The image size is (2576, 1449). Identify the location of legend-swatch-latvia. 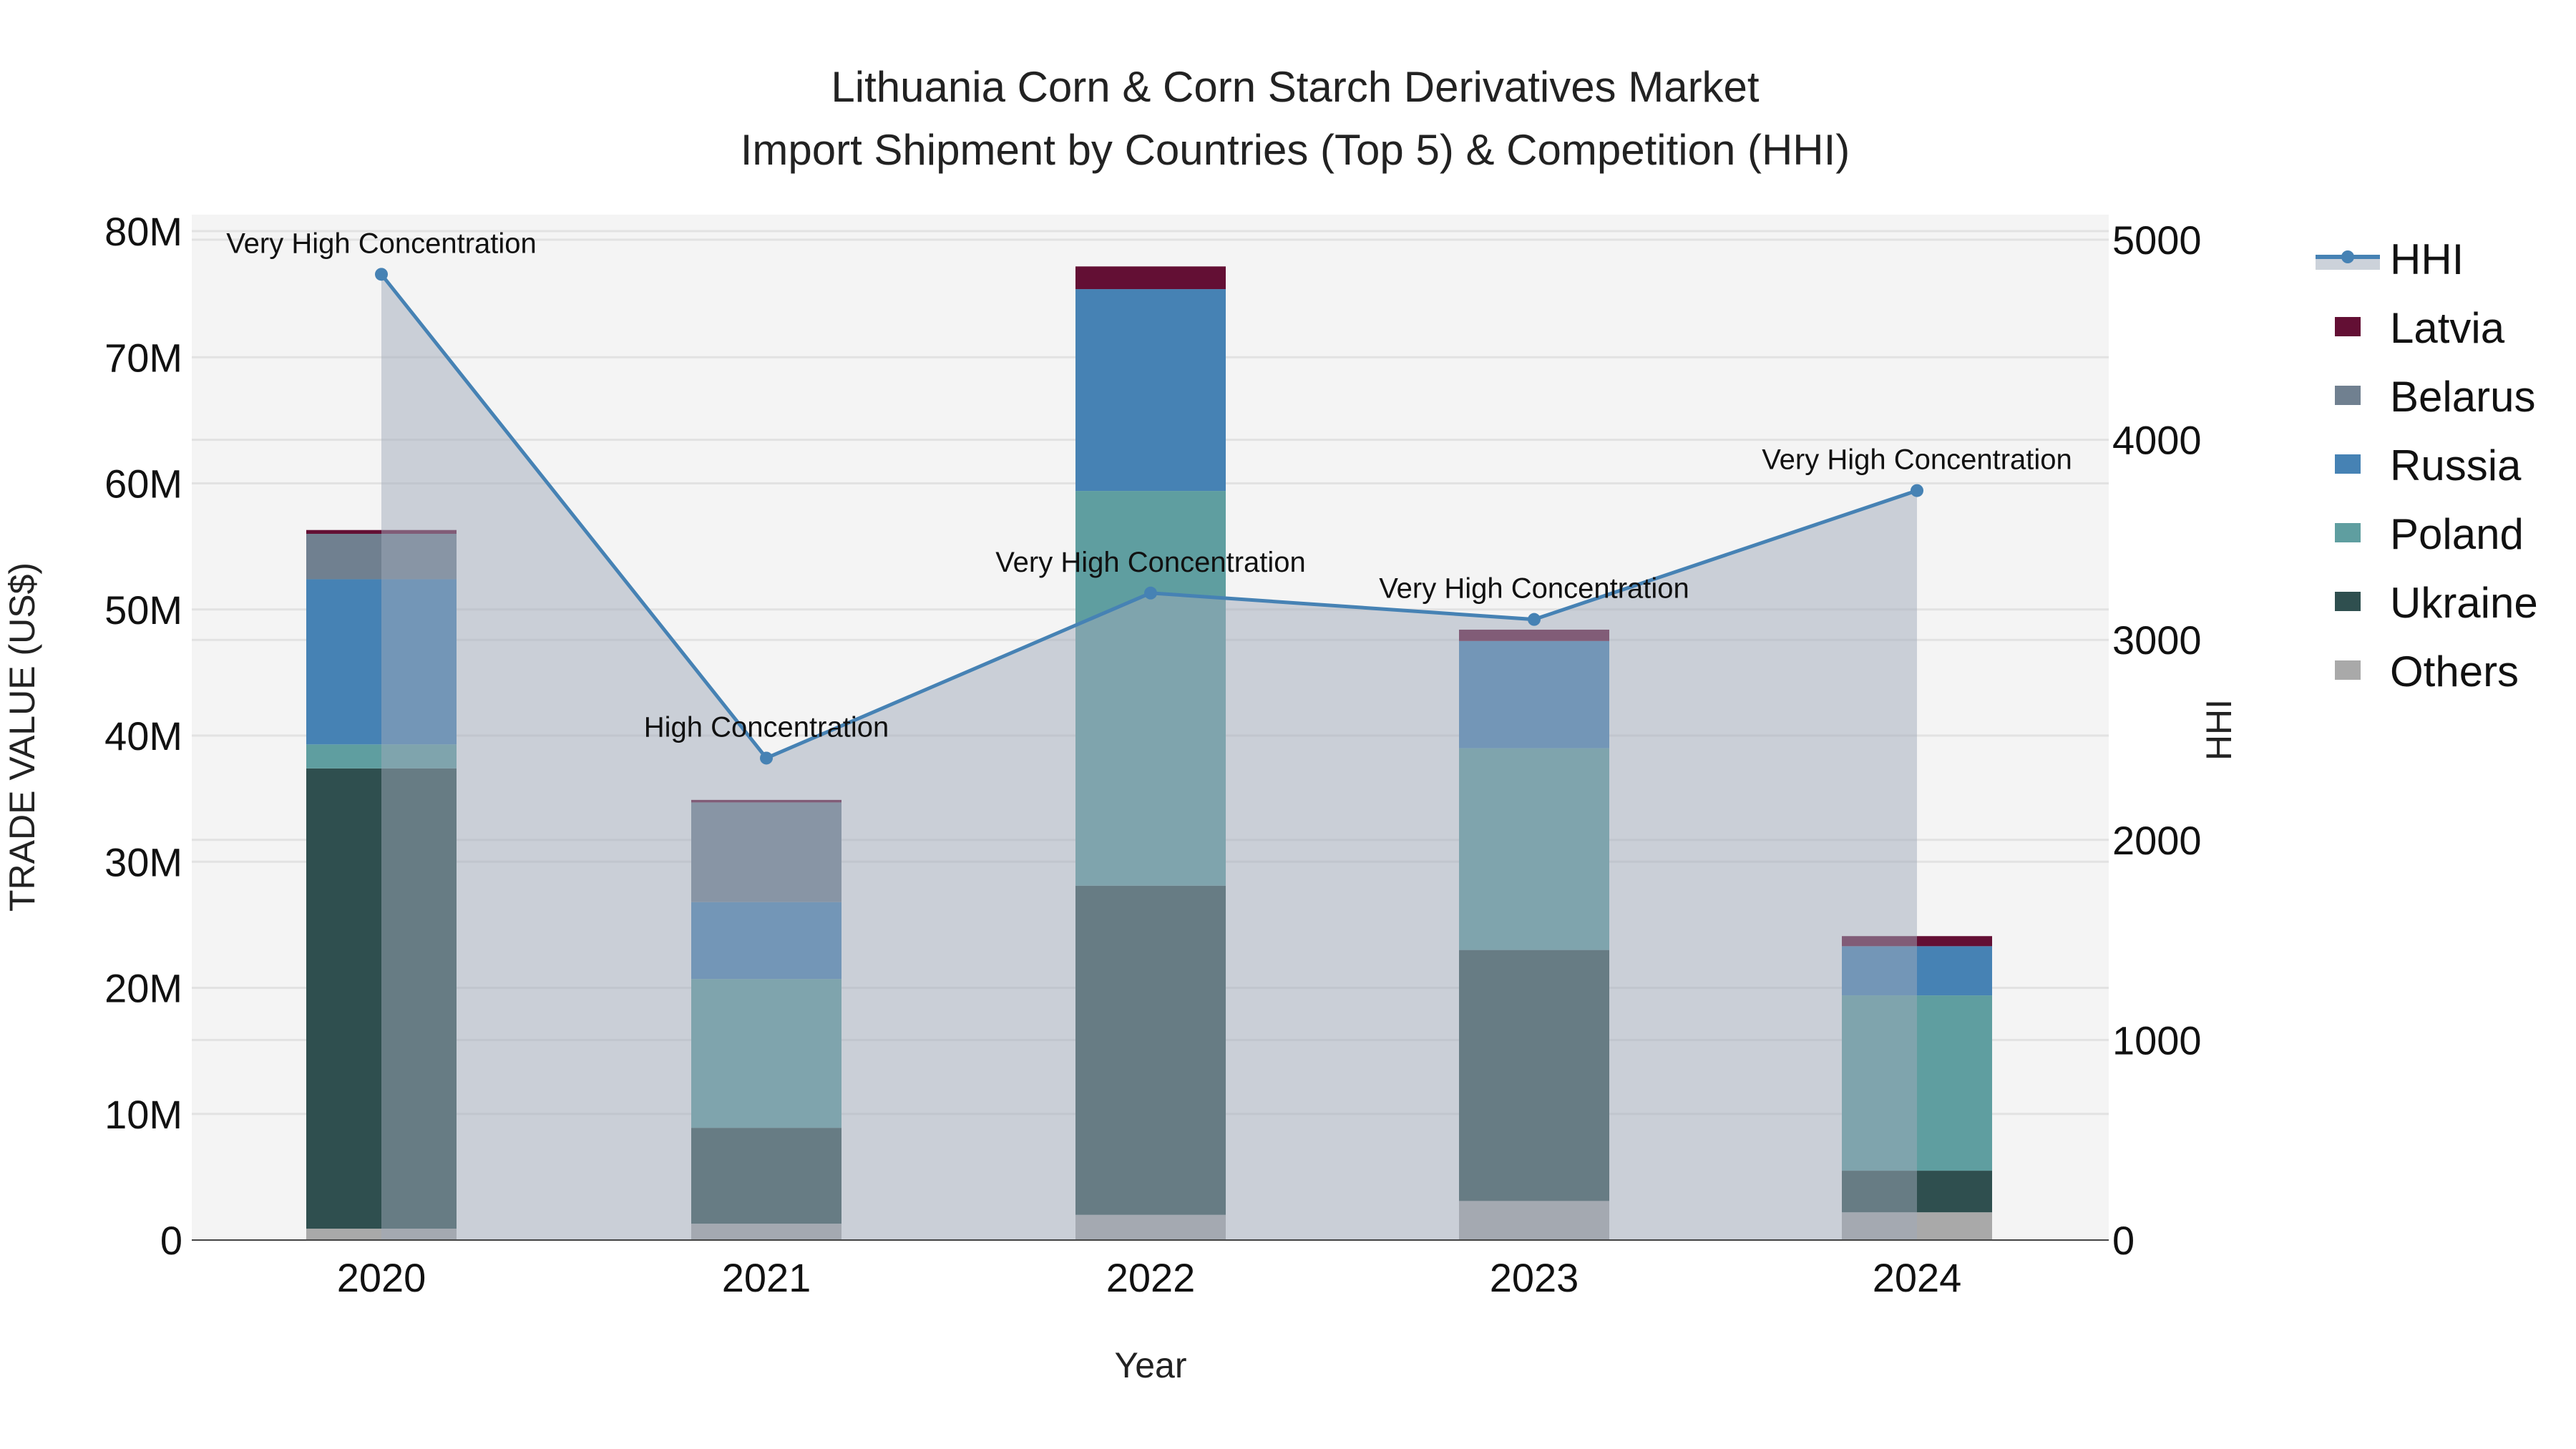
(2348, 326).